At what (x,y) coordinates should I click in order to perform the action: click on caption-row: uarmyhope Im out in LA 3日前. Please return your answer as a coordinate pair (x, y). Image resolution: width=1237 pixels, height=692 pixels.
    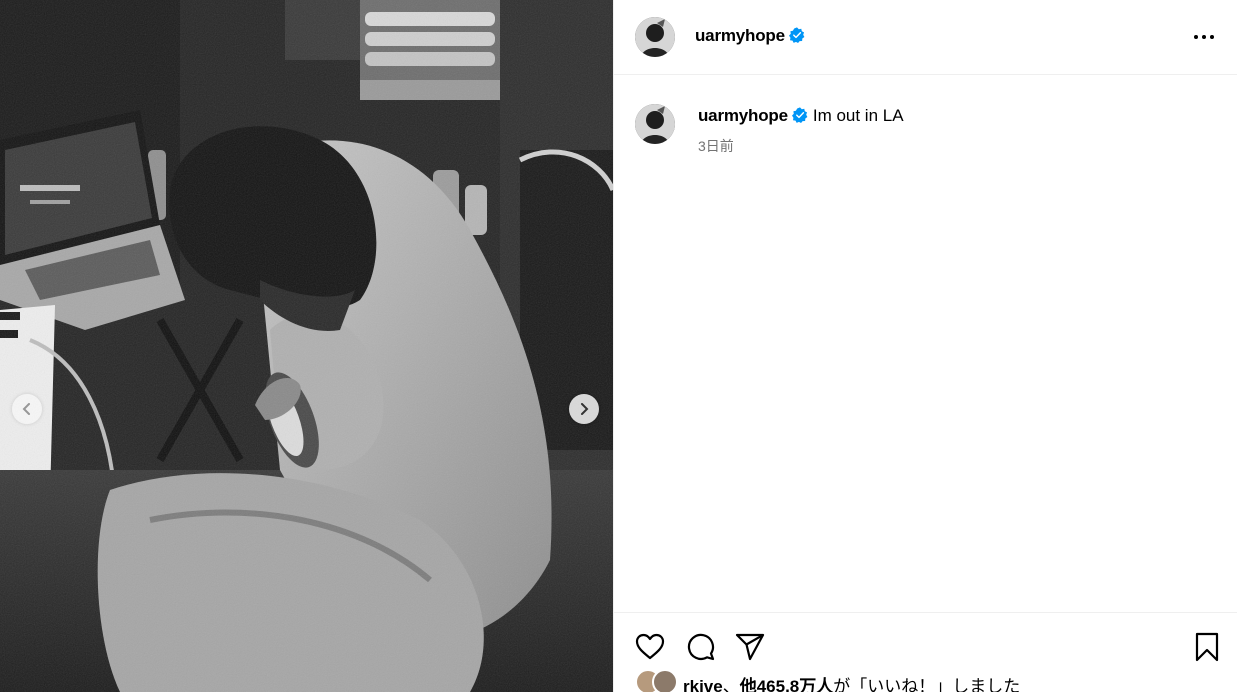
    Looking at the image, I should click on (925, 130).